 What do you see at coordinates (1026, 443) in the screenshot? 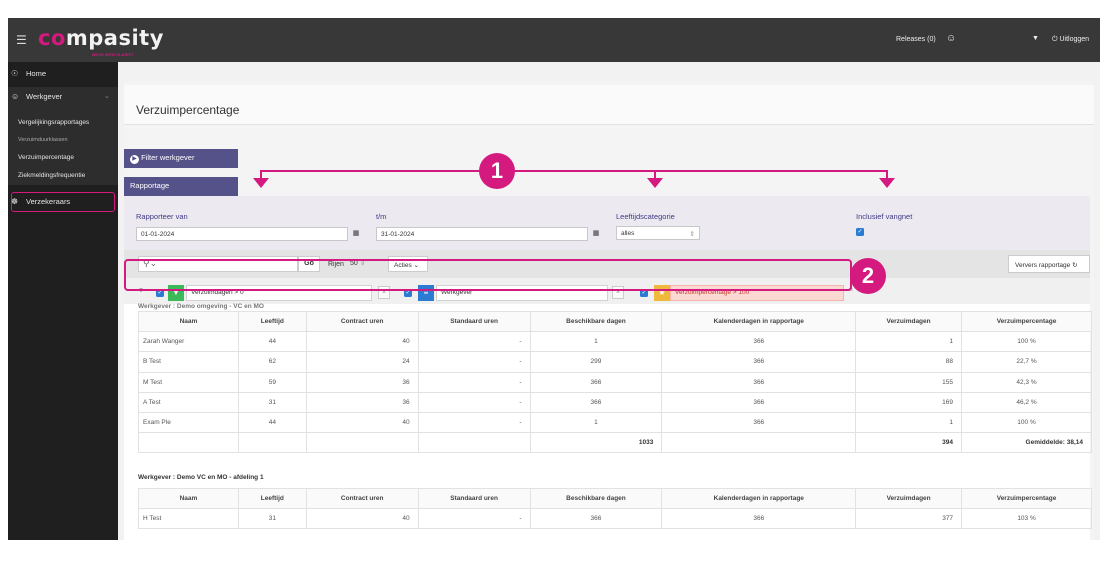
I see `average-verzuimpercentage: Gemiddelde: 38,14` at bounding box center [1026, 443].